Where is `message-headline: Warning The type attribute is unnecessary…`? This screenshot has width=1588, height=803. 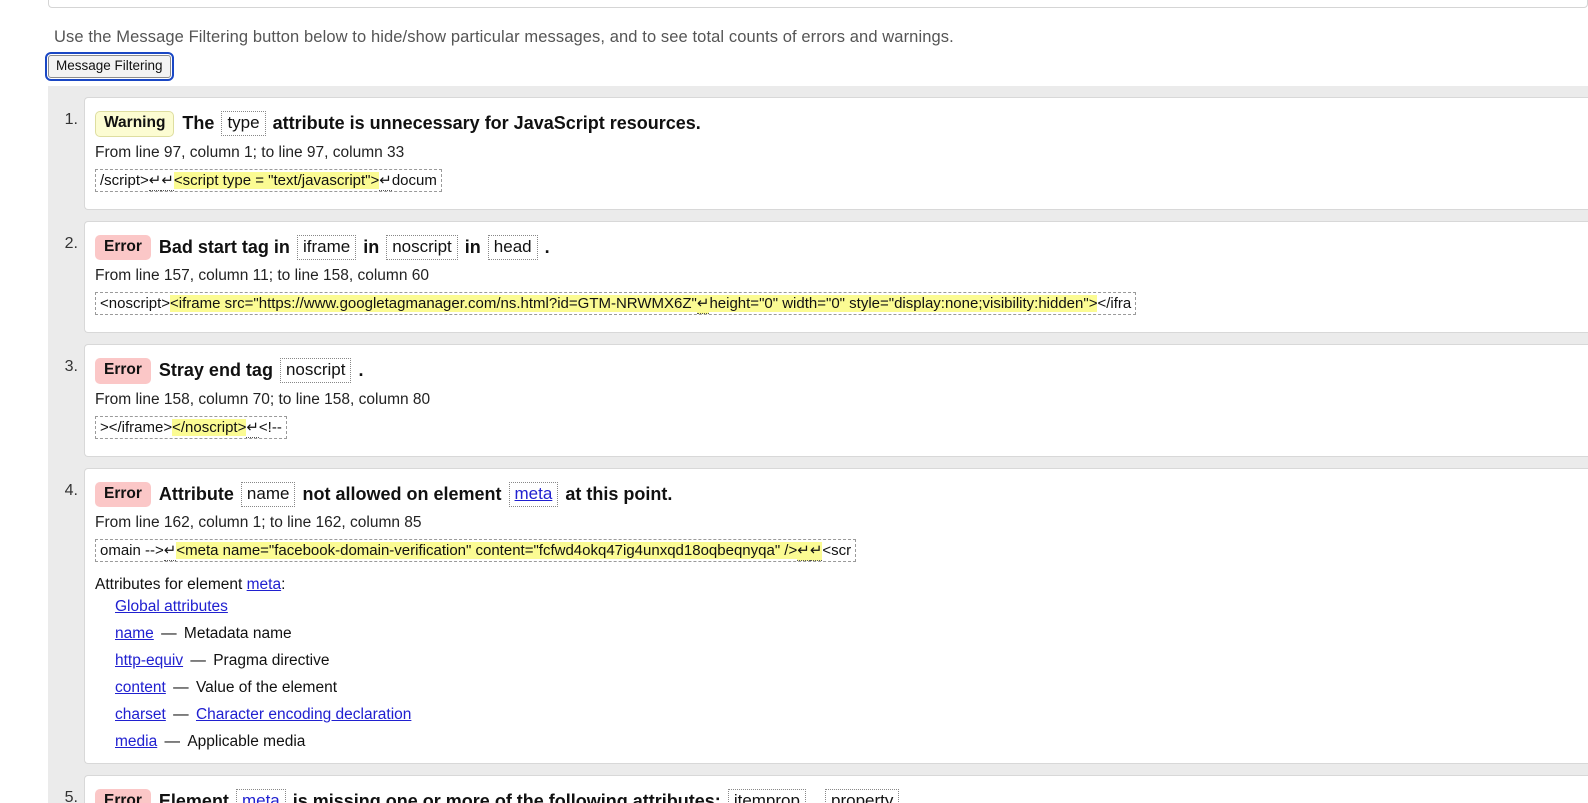 message-headline: Warning The type attribute is unnecessary… is located at coordinates (841, 123).